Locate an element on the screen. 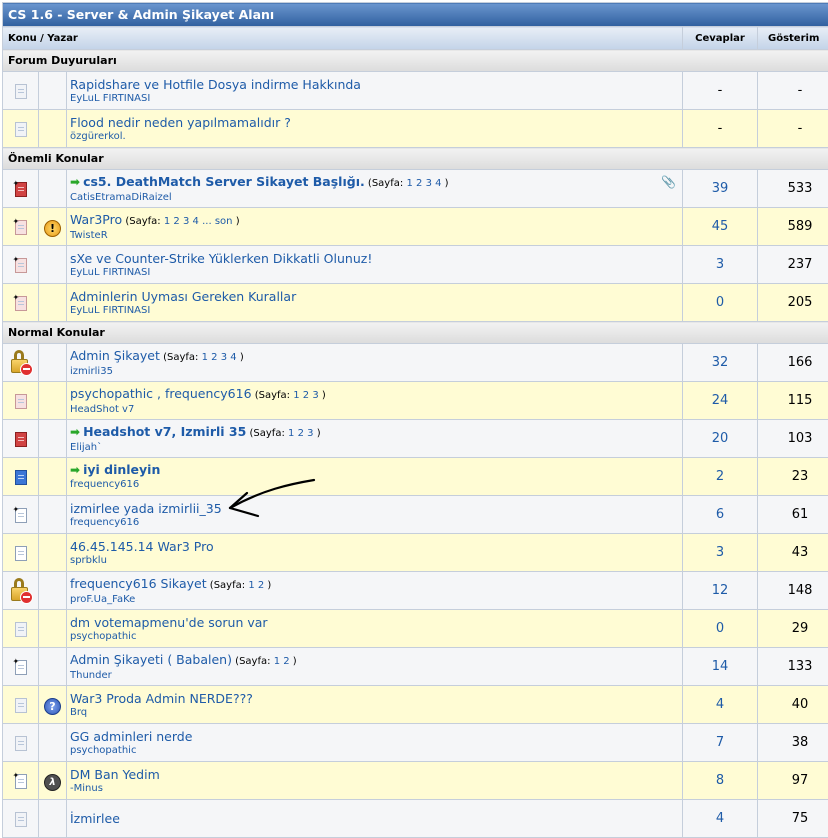 Image resolution: width=828 pixels, height=838 pixels. thread-author-link: TwisteR is located at coordinates (376, 236).